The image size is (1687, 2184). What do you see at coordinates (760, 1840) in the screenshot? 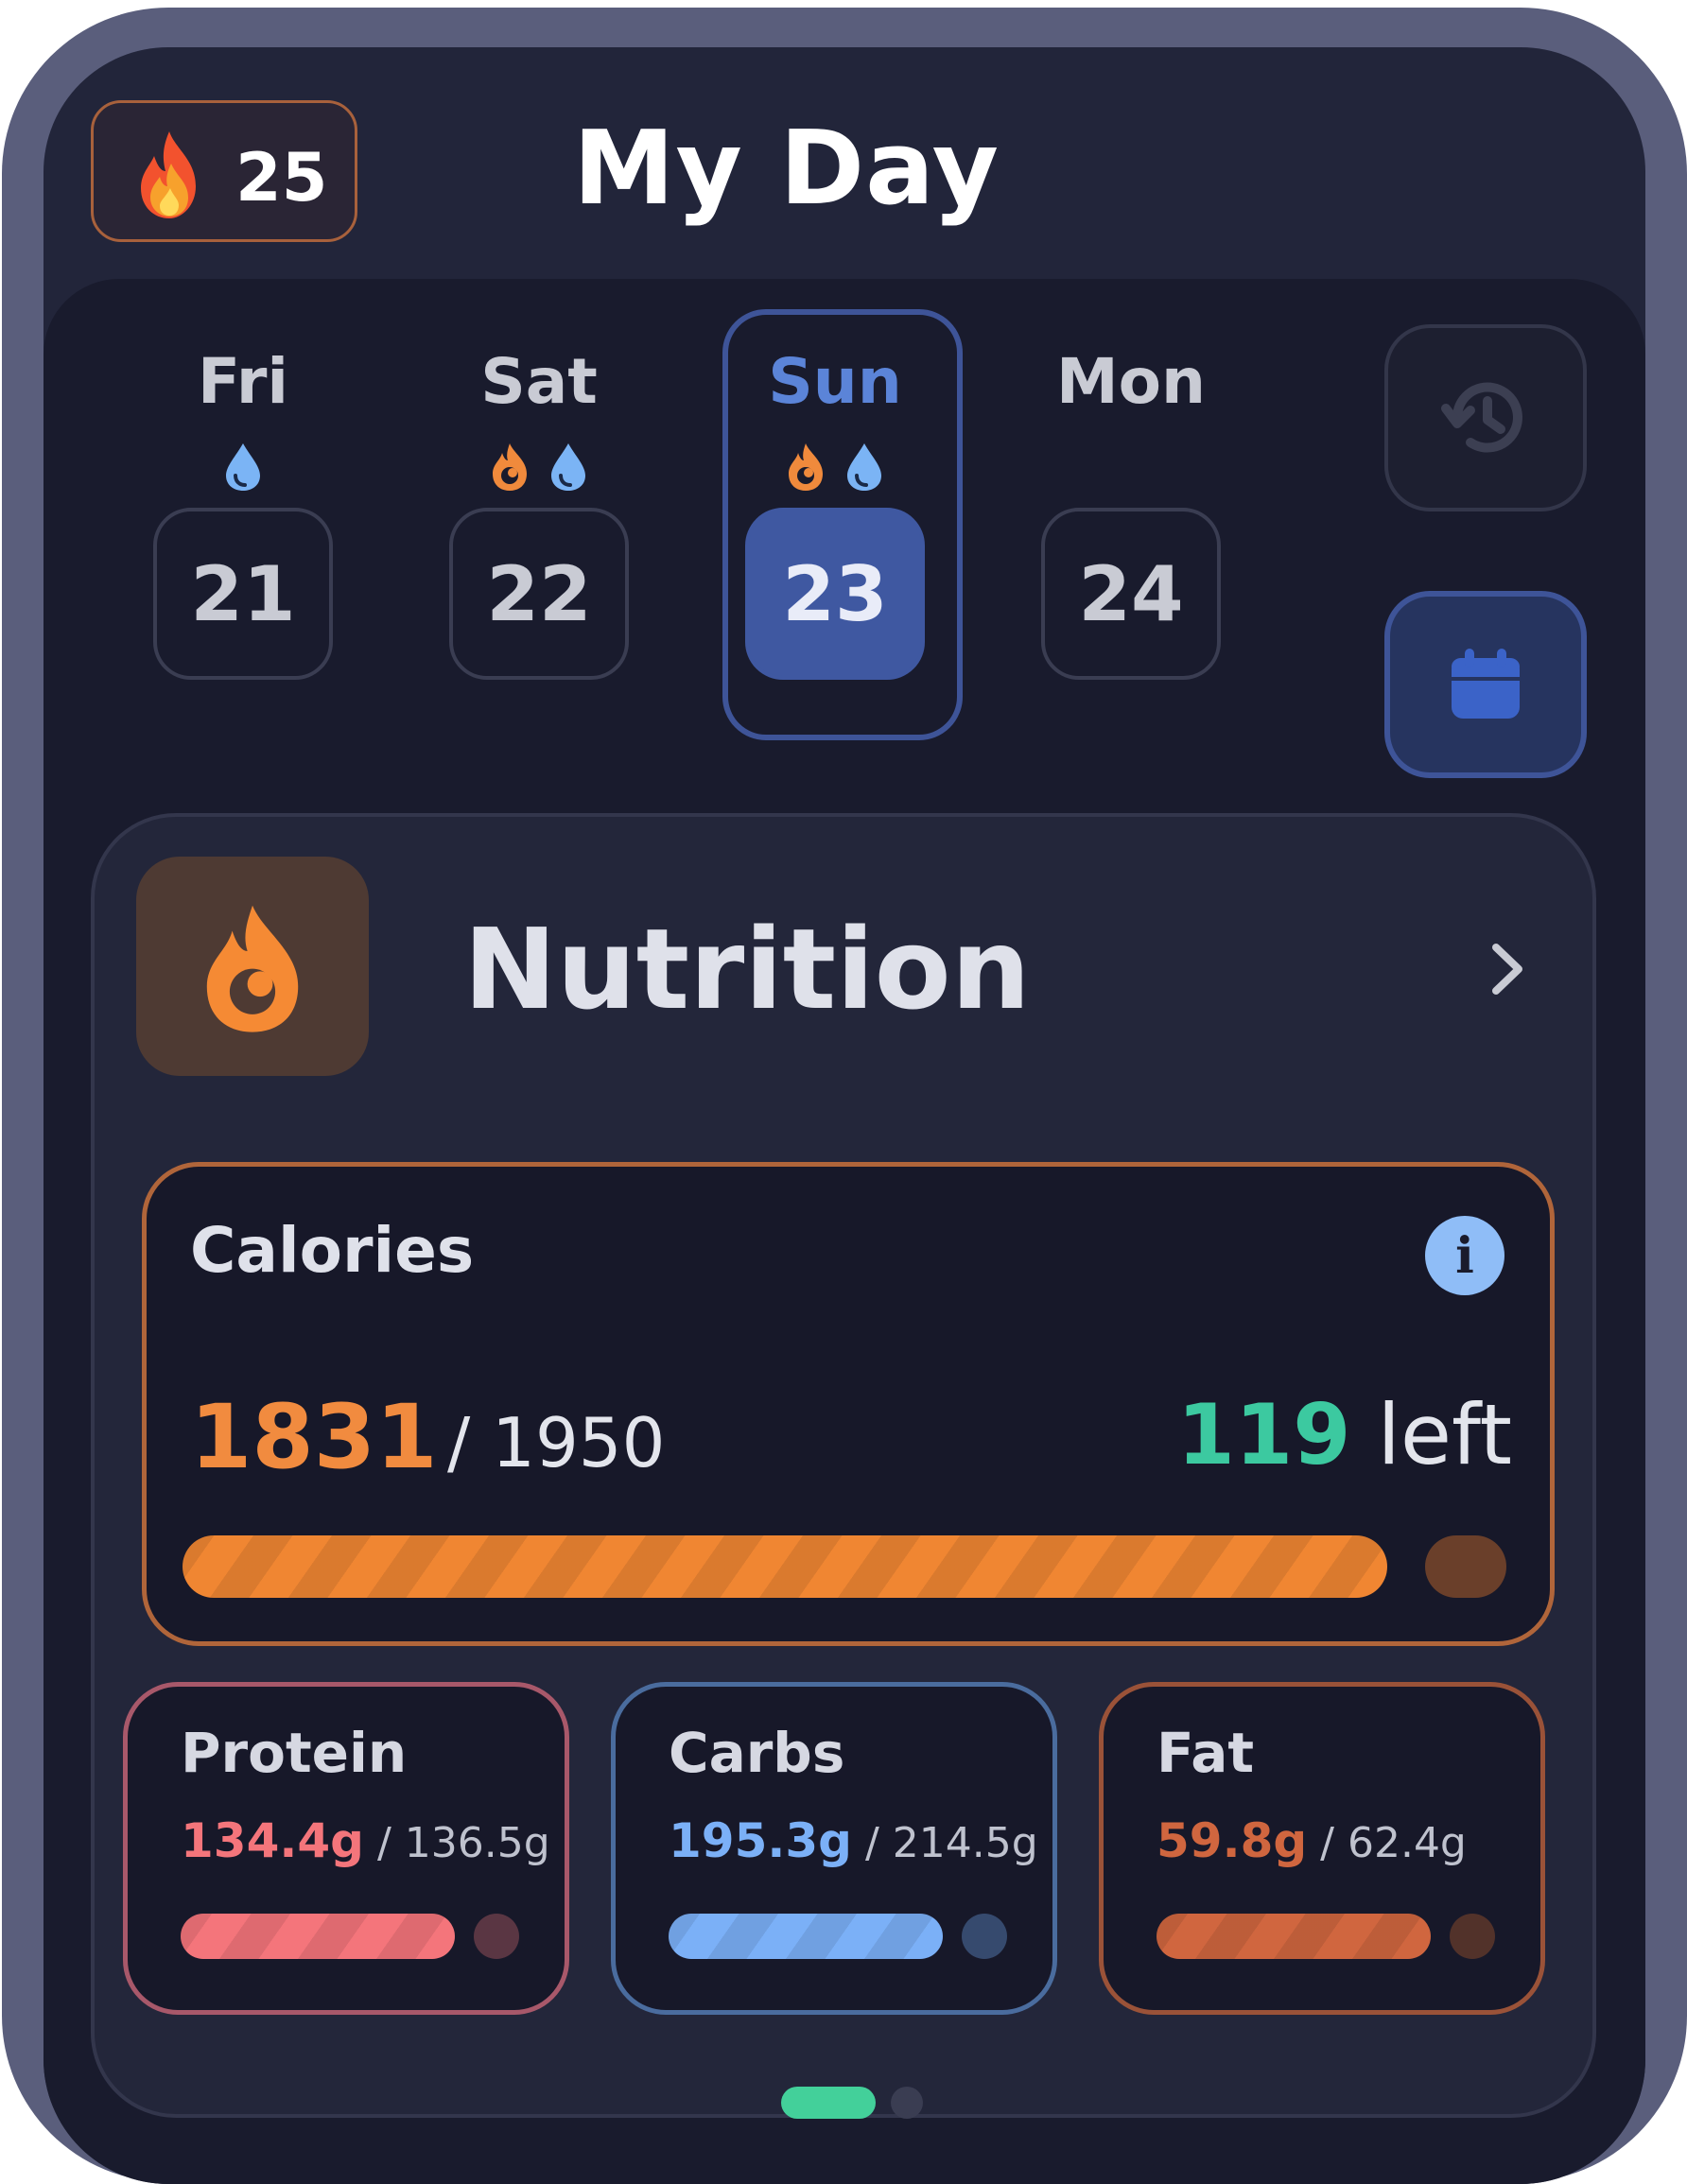
I see `macro-current: 195.3g` at bounding box center [760, 1840].